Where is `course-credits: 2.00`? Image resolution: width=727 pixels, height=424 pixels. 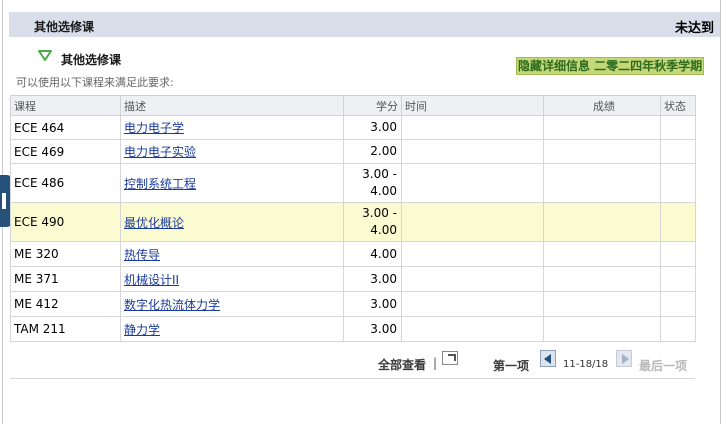 course-credits: 2.00 is located at coordinates (372, 151).